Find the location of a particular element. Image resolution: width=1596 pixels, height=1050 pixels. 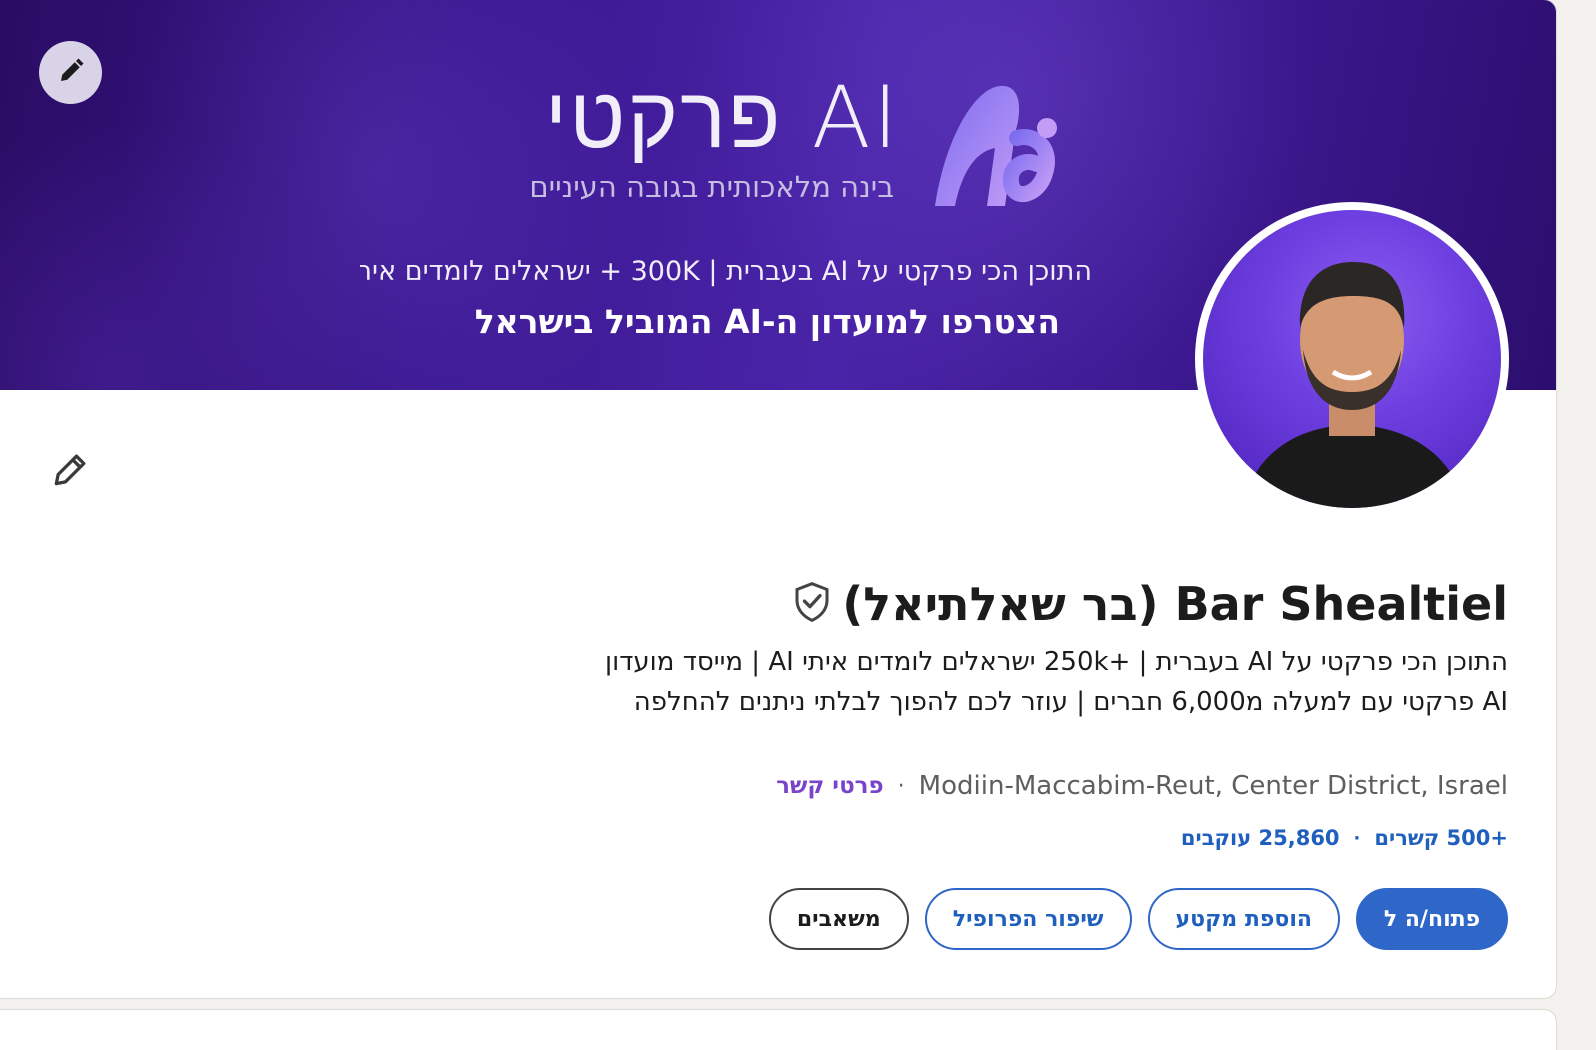

profile-photo is located at coordinates (1352, 359).